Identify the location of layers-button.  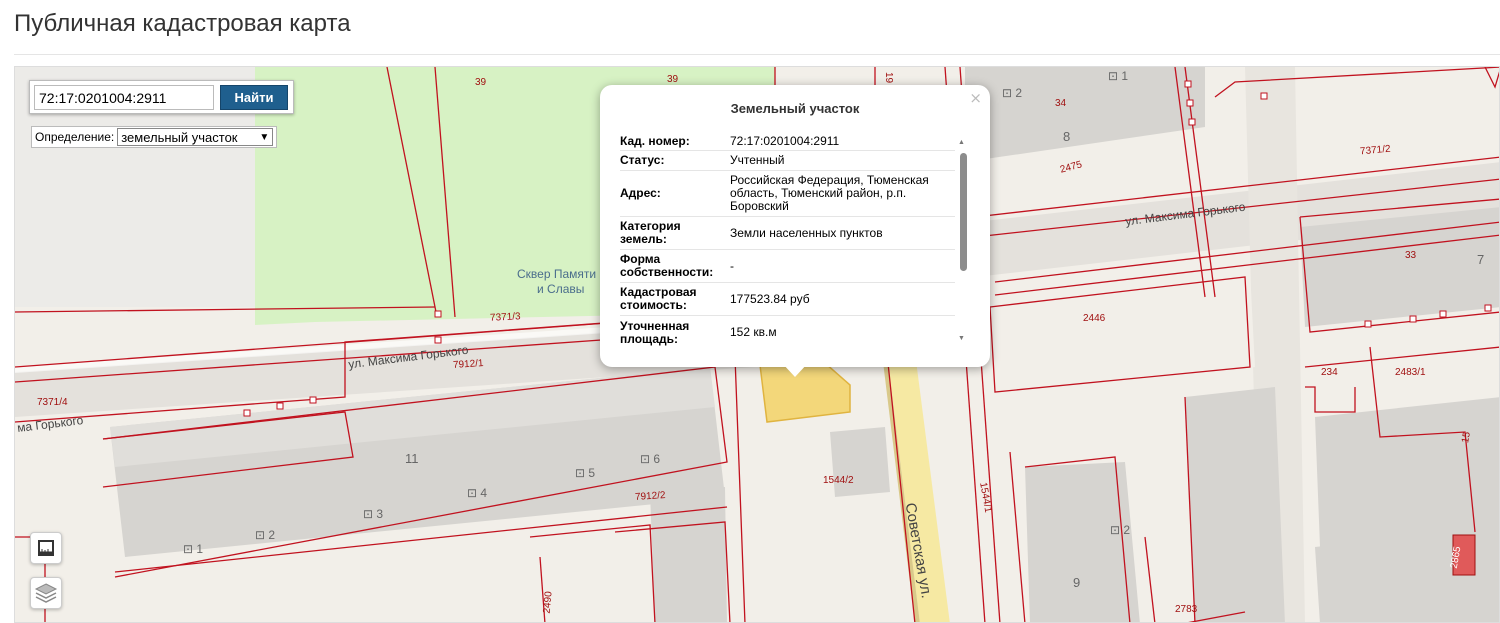
(46, 593).